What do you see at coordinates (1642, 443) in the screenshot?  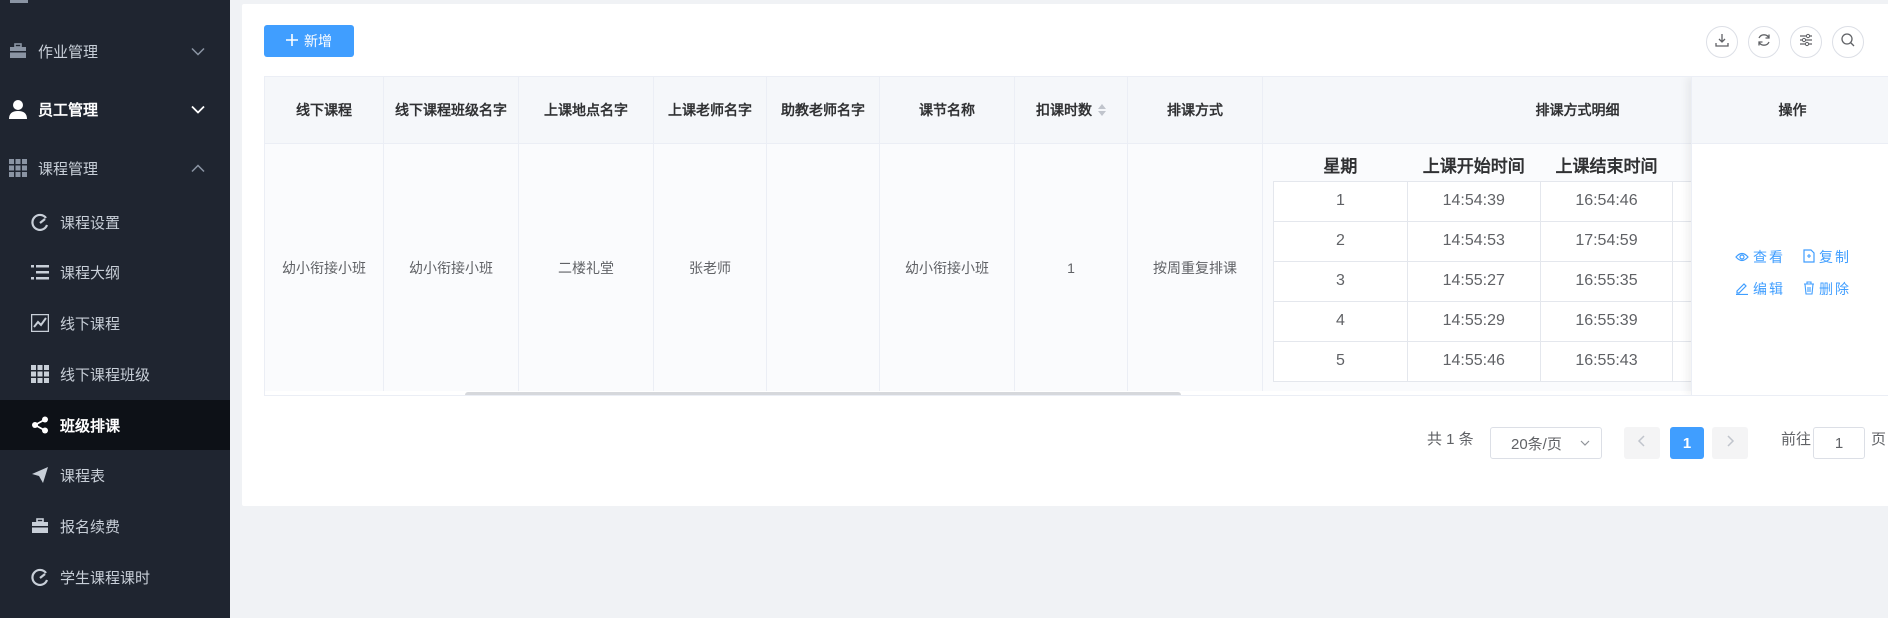 I see `prev-page-button` at bounding box center [1642, 443].